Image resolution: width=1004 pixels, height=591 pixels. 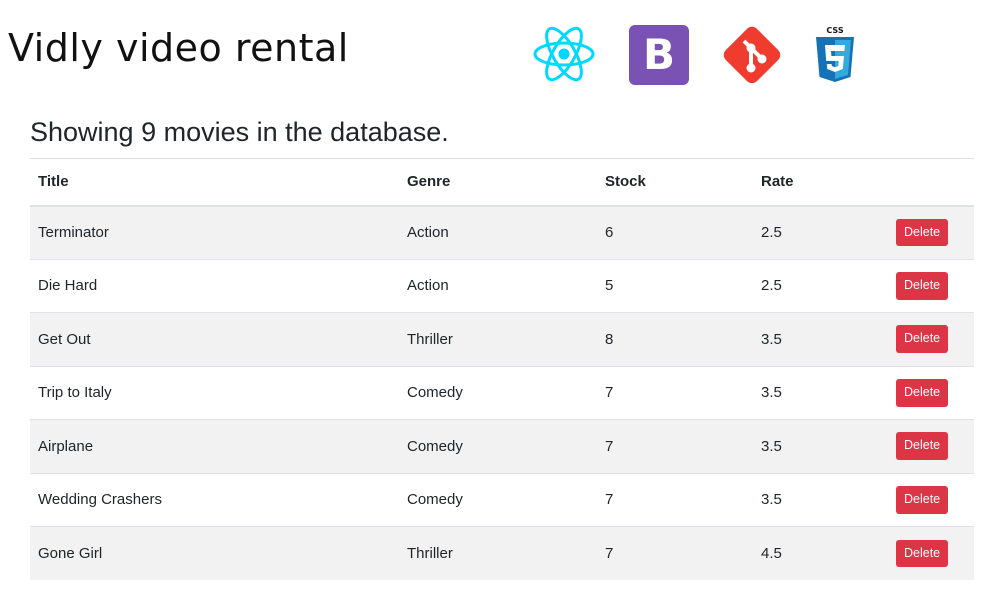 I want to click on table-row: Gone Girl Thriller 7 4.5 Delete, so click(x=502, y=553).